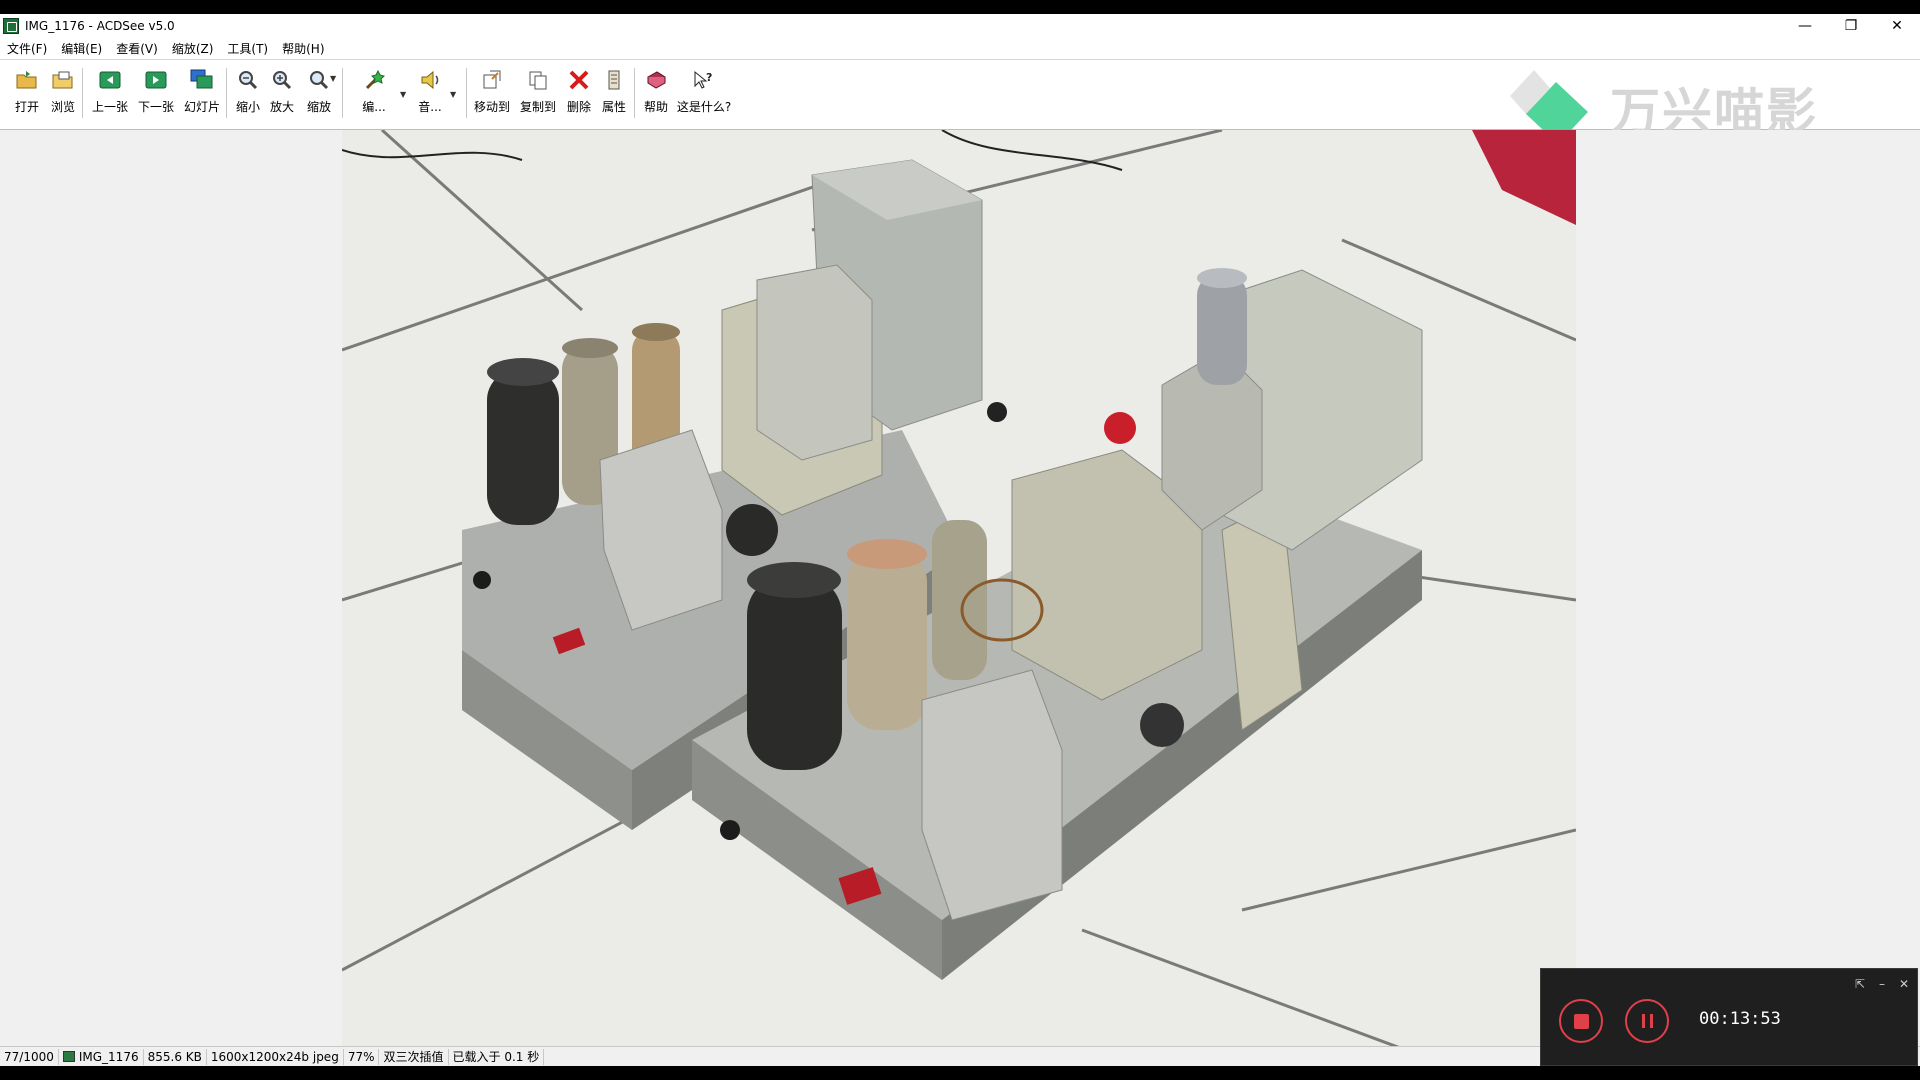 This screenshot has height=1080, width=1920. I want to click on speaker-icon, so click(430, 80).